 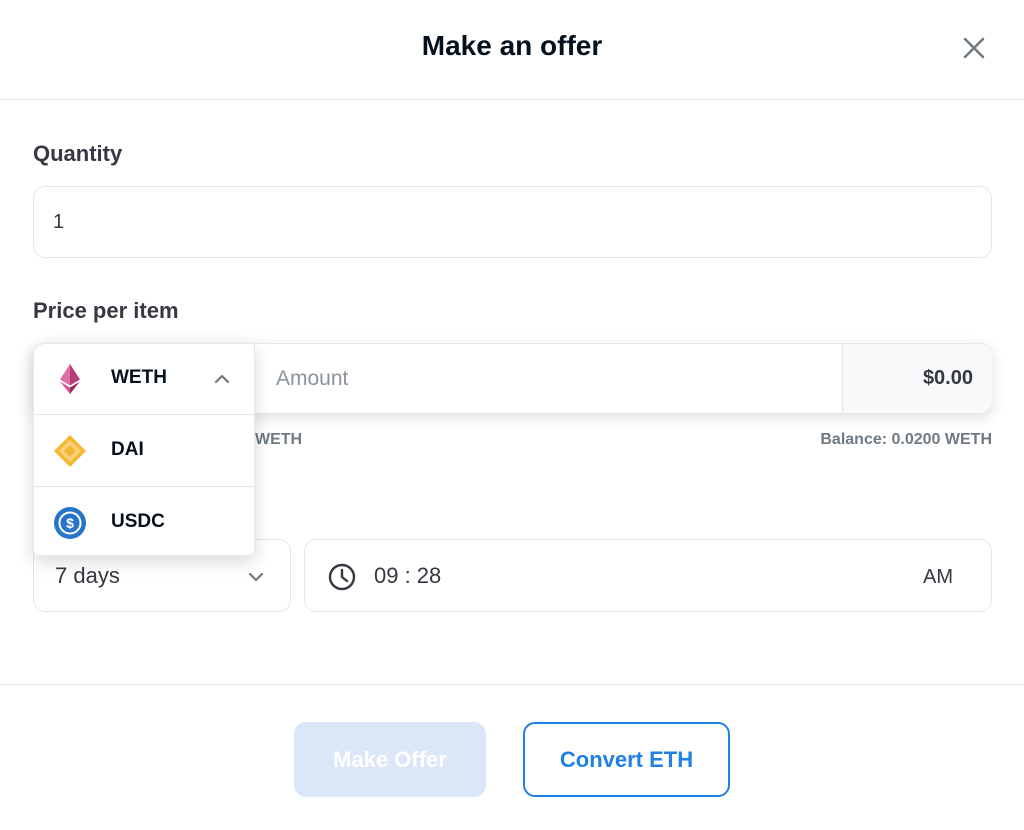 What do you see at coordinates (78, 153) in the screenshot?
I see `quantity-label: Quantity` at bounding box center [78, 153].